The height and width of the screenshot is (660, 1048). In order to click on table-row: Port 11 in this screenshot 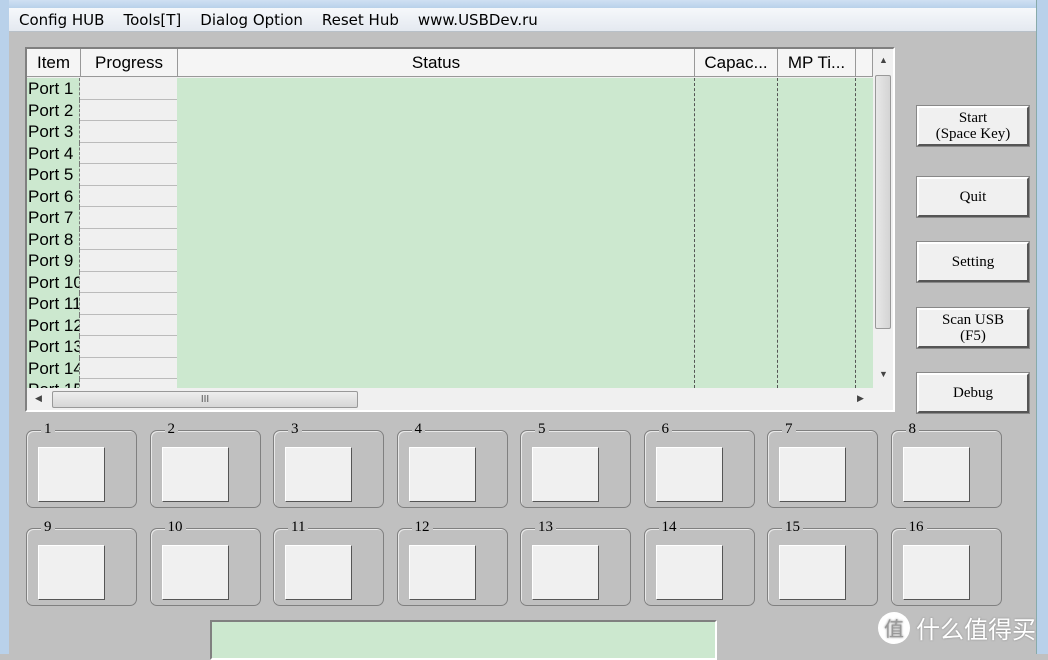, I will do `click(450, 304)`.